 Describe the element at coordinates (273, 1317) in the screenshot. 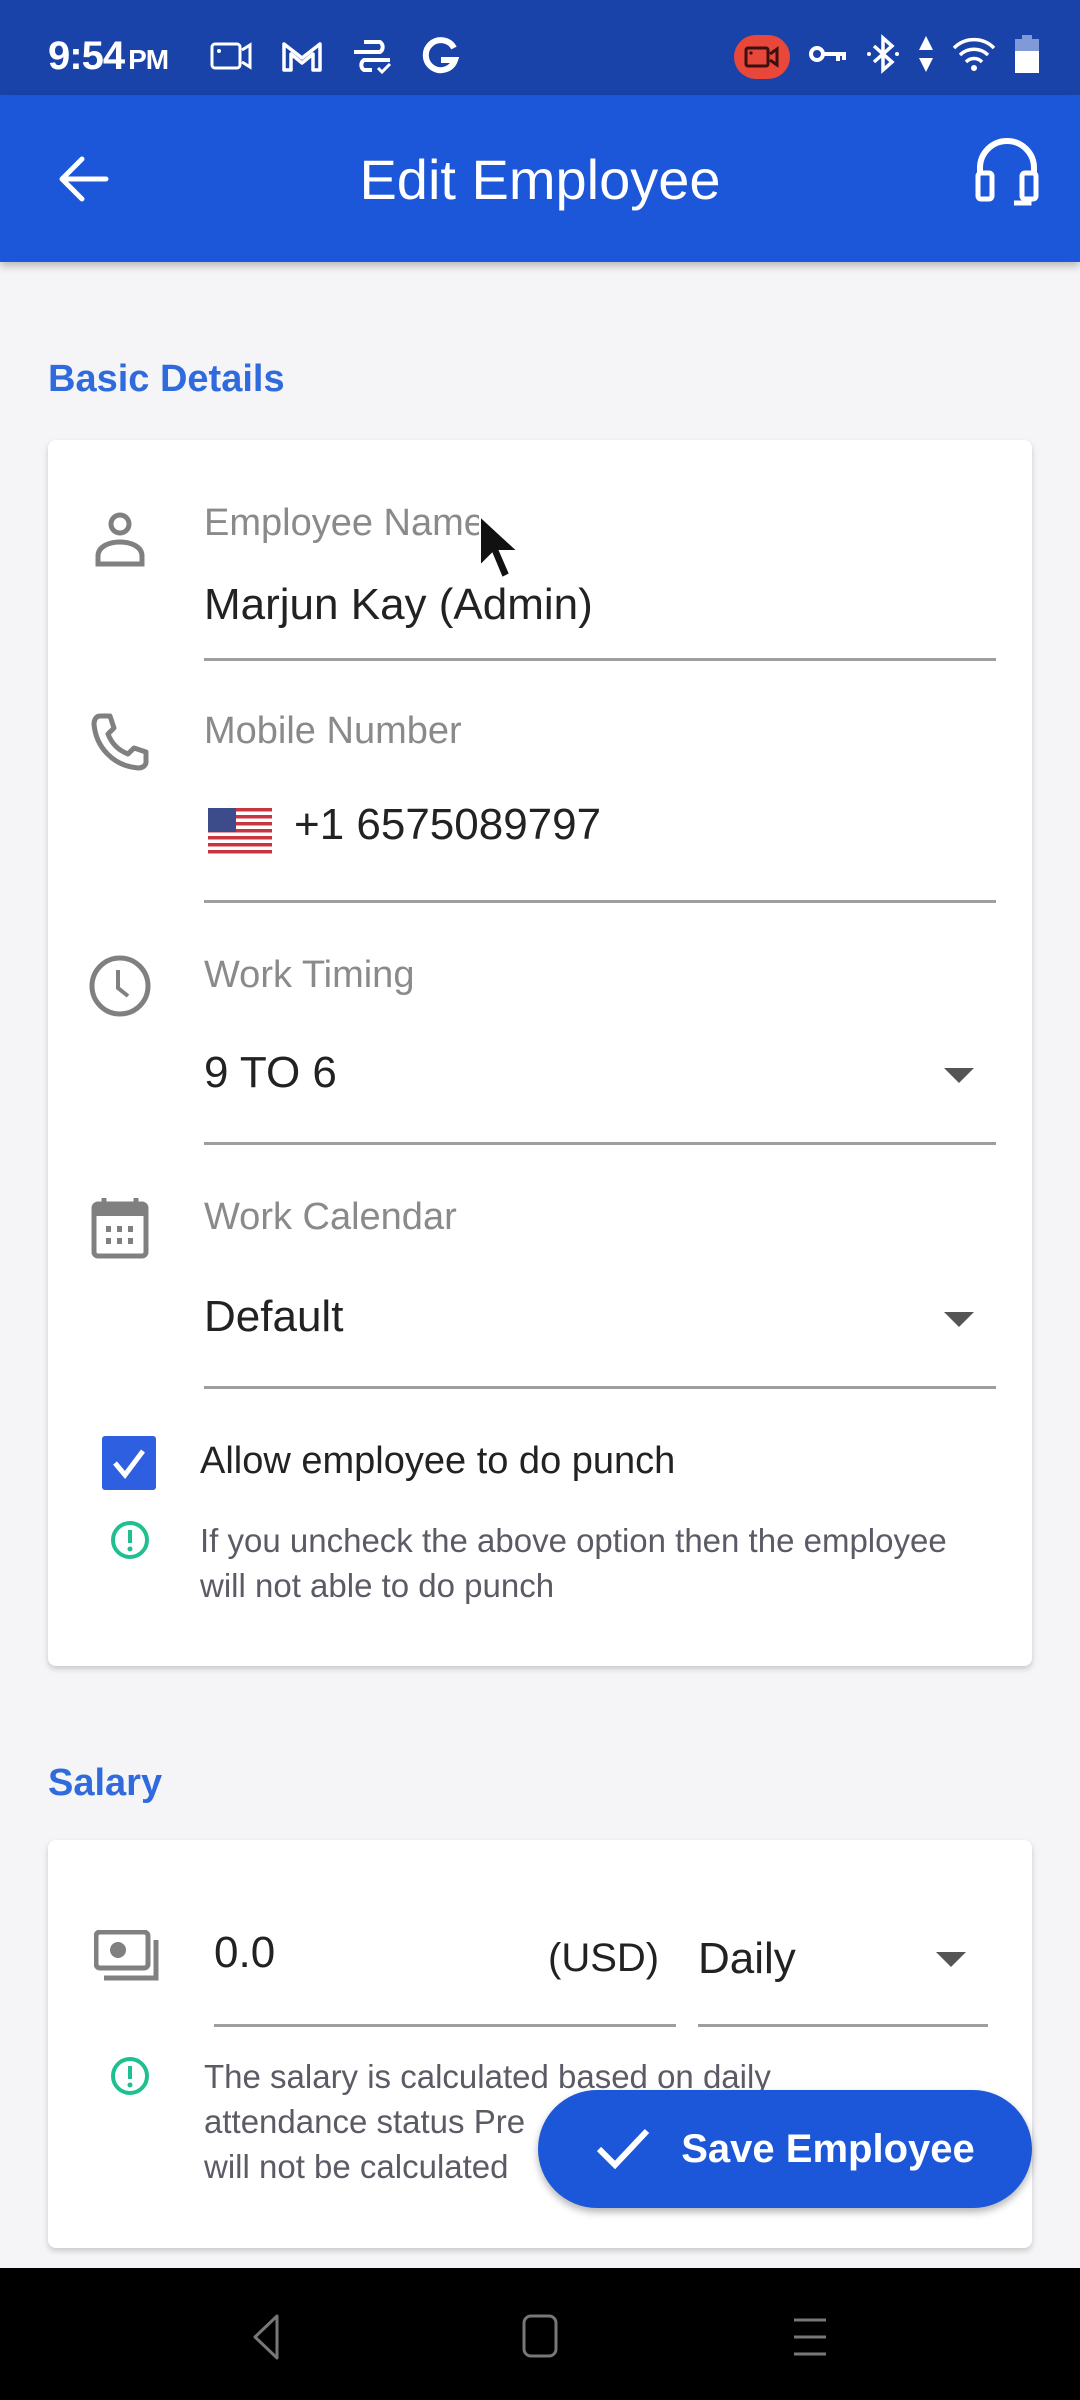

I see `work-calendar-select: Default` at that location.